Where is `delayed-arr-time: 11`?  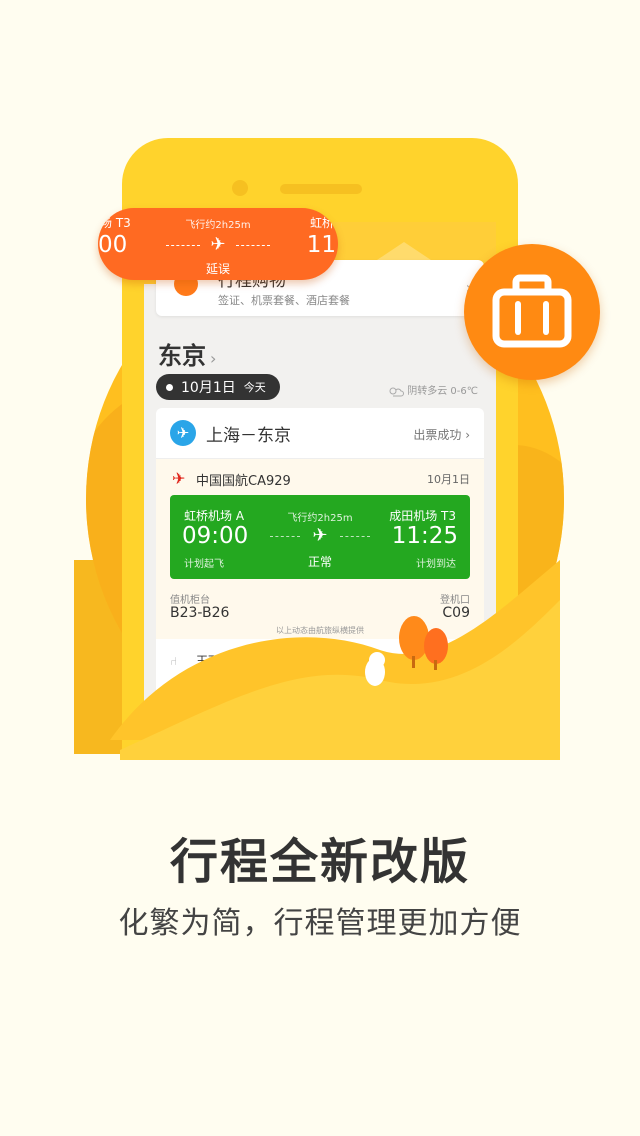
delayed-arr-time: 11 is located at coordinates (321, 245).